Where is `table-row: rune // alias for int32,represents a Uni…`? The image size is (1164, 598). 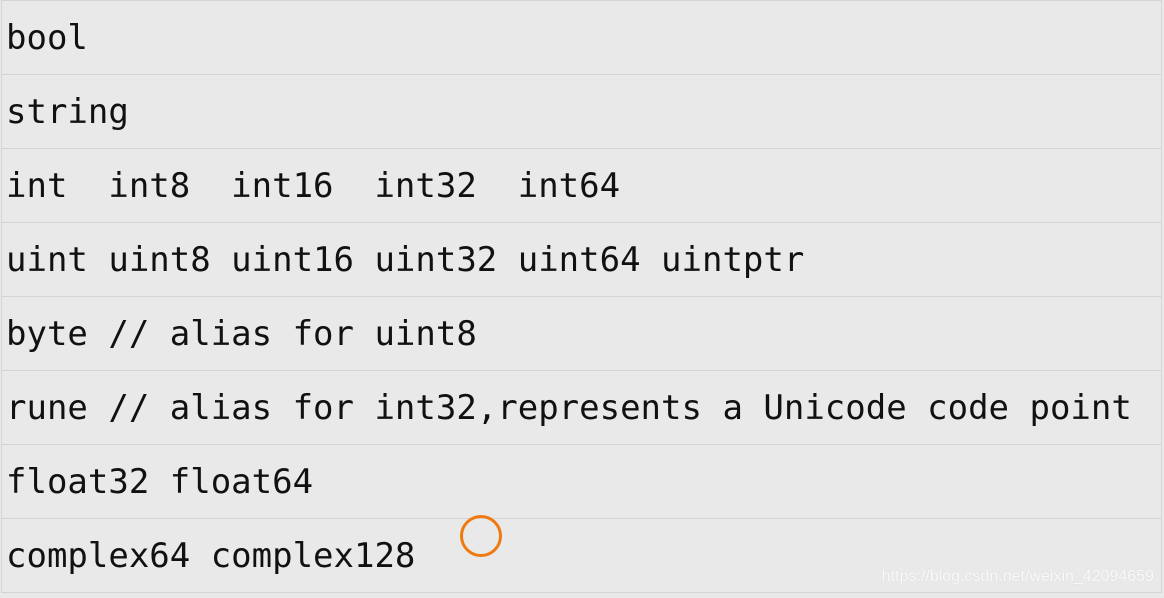 table-row: rune // alias for int32,represents a Uni… is located at coordinates (581, 407).